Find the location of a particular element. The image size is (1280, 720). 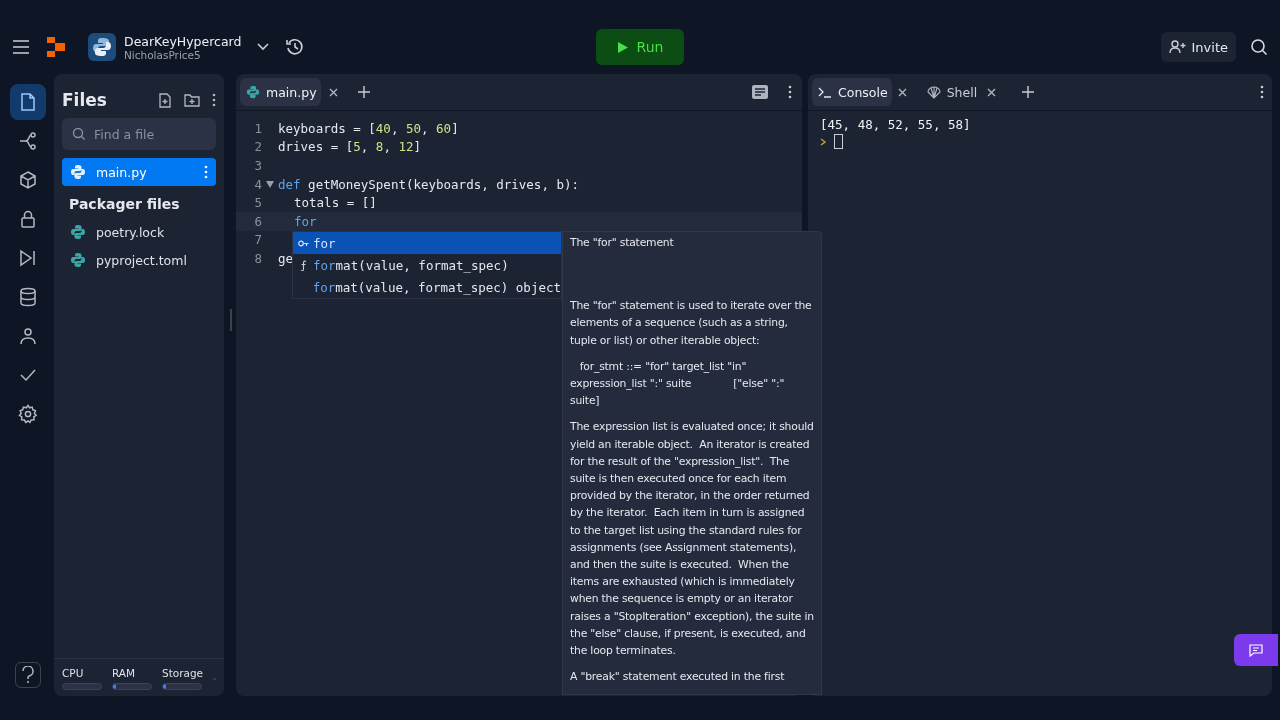

code-line: keyboards = [40, 50, 60] is located at coordinates (368, 128).